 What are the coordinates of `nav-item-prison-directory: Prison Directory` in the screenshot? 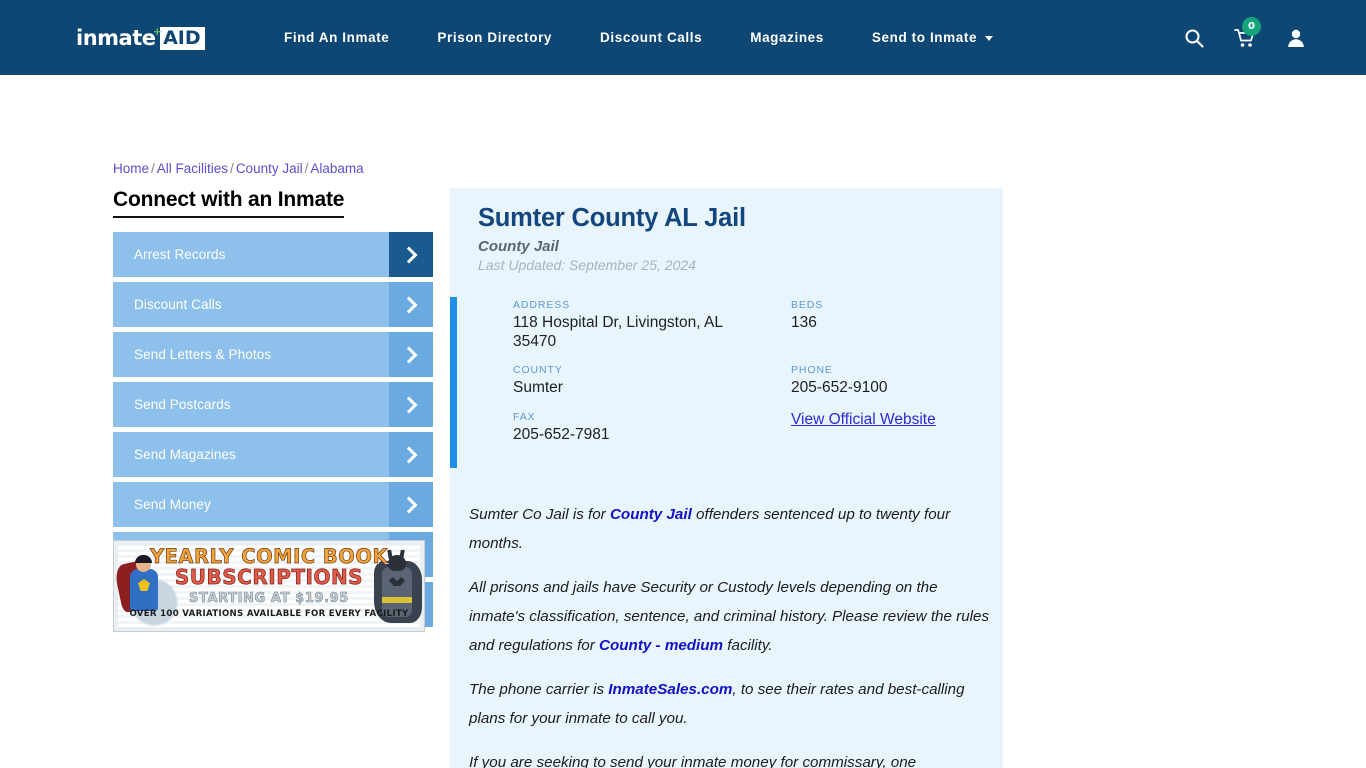 It's located at (494, 37).